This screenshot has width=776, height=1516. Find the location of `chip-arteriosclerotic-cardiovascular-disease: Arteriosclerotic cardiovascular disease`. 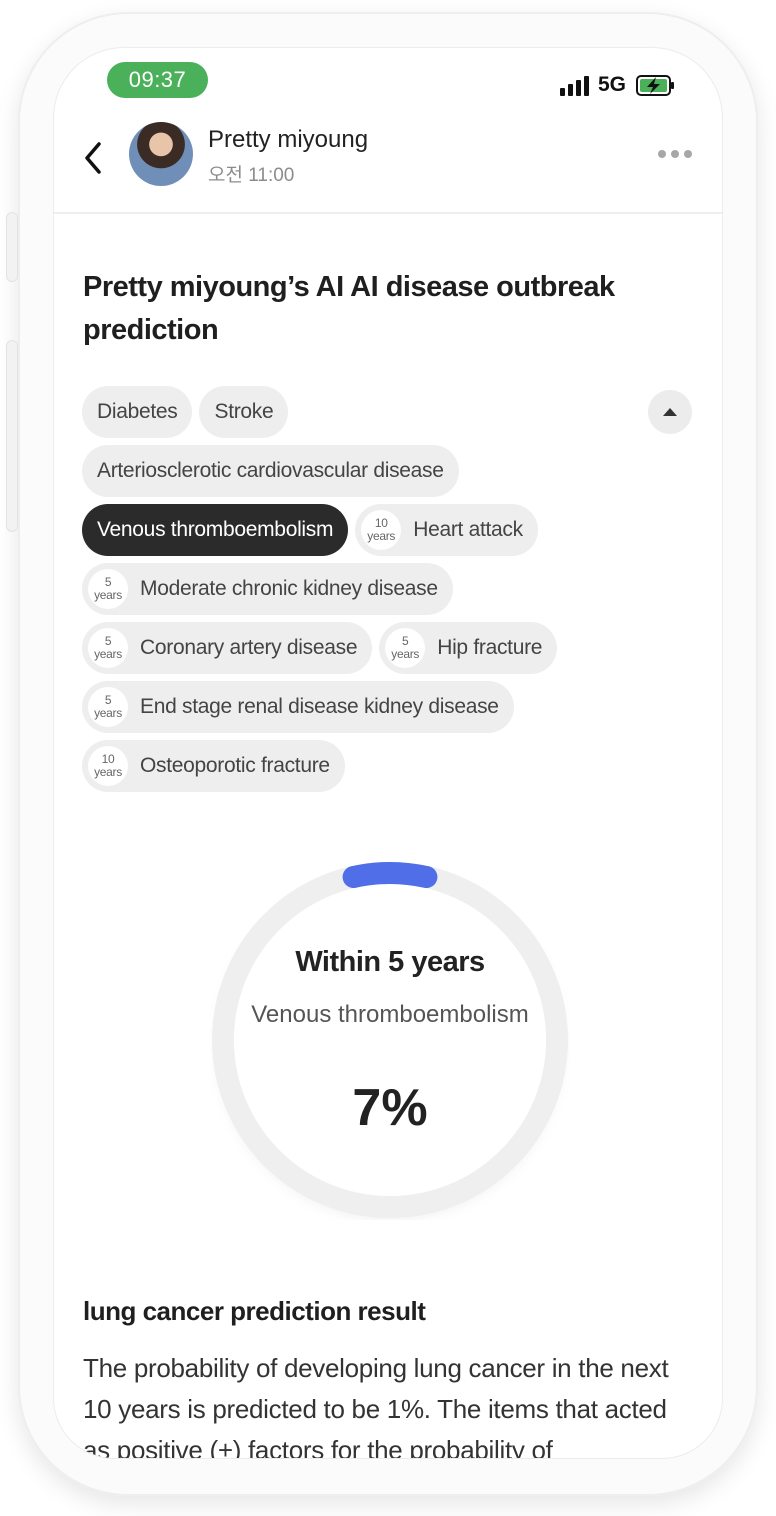

chip-arteriosclerotic-cardiovascular-disease: Arteriosclerotic cardiovascular disease is located at coordinates (270, 471).